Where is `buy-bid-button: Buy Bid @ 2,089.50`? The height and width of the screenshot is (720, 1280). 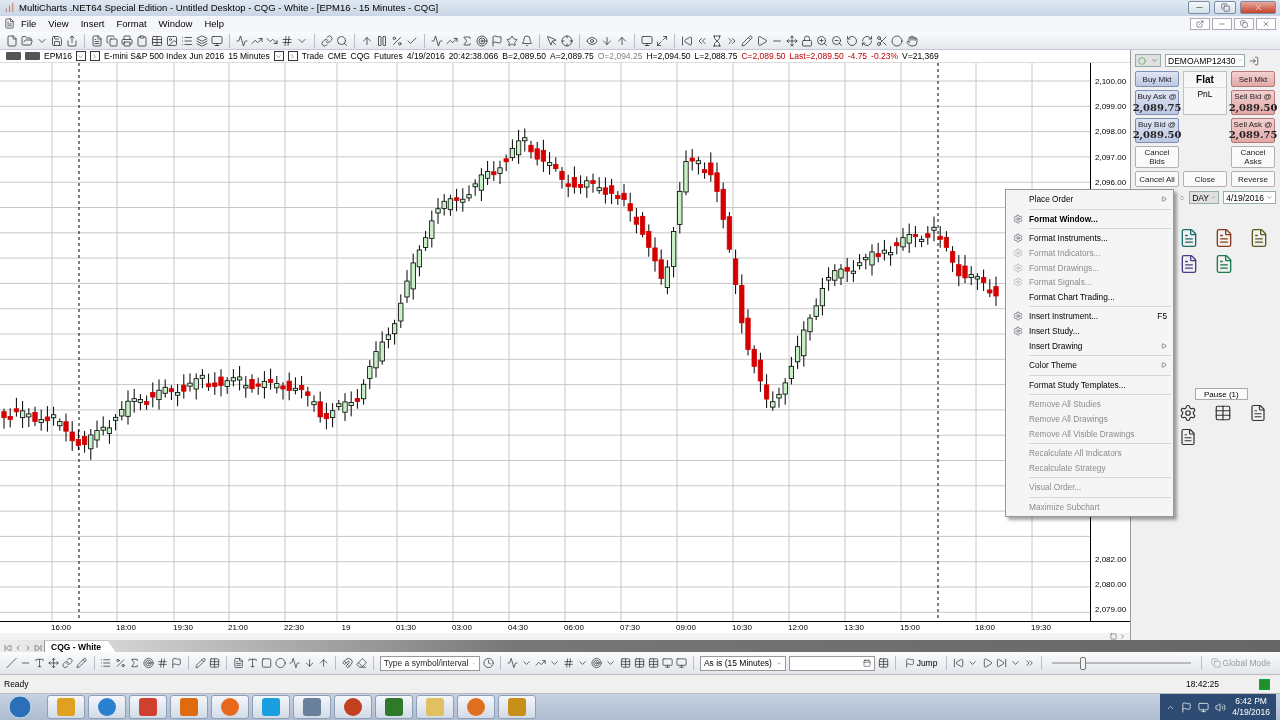 buy-bid-button: Buy Bid @ 2,089.50 is located at coordinates (1157, 130).